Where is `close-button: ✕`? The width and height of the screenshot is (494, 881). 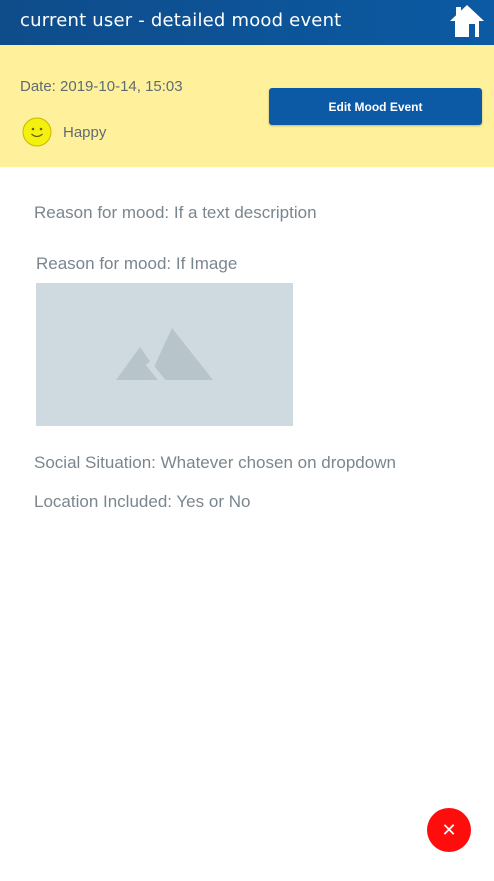 close-button: ✕ is located at coordinates (449, 830).